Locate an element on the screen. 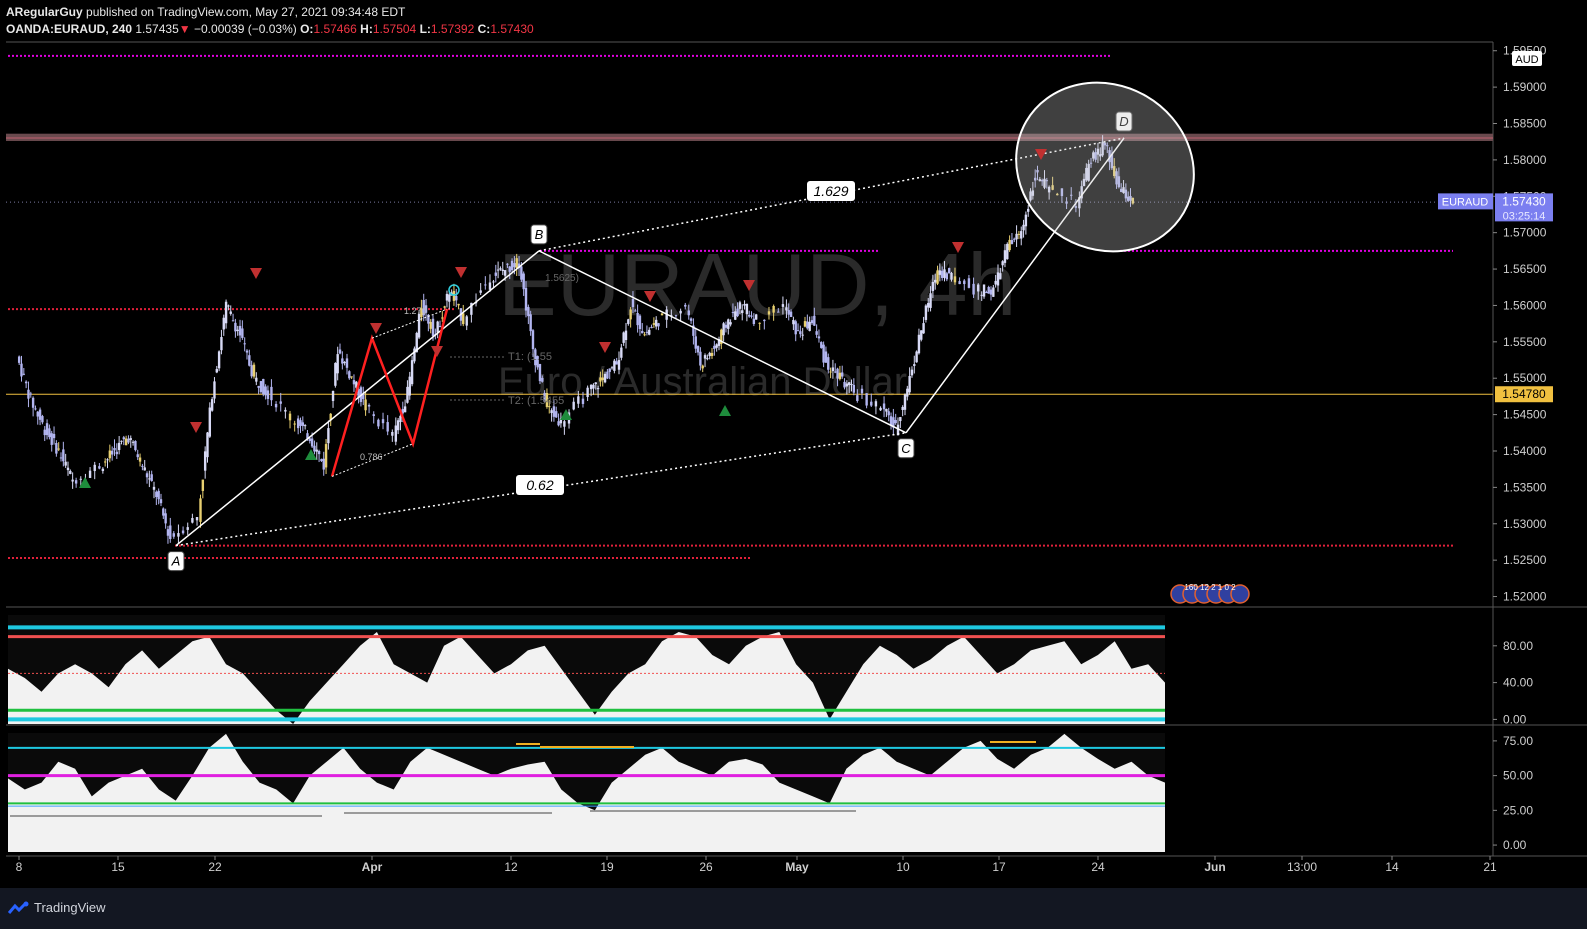 Image resolution: width=1587 pixels, height=929 pixels. pattern-point-c: C is located at coordinates (906, 448).